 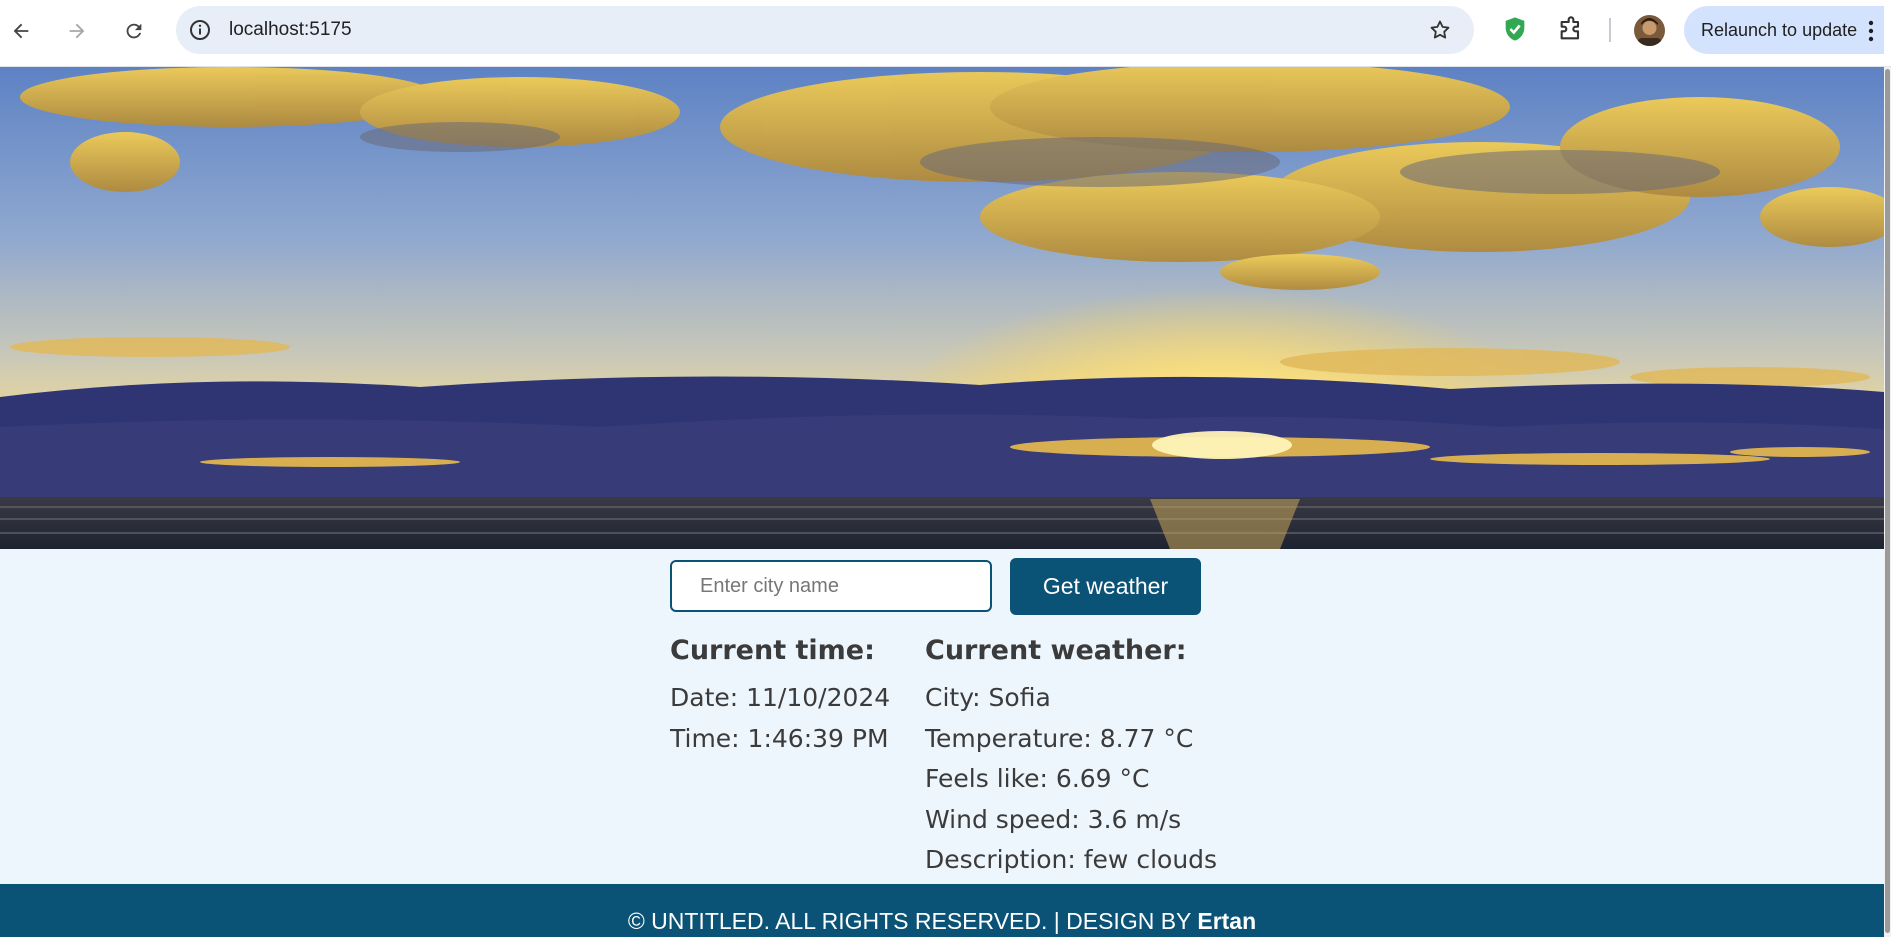 What do you see at coordinates (1779, 29) in the screenshot?
I see `relaunch-label: Relaunch to update` at bounding box center [1779, 29].